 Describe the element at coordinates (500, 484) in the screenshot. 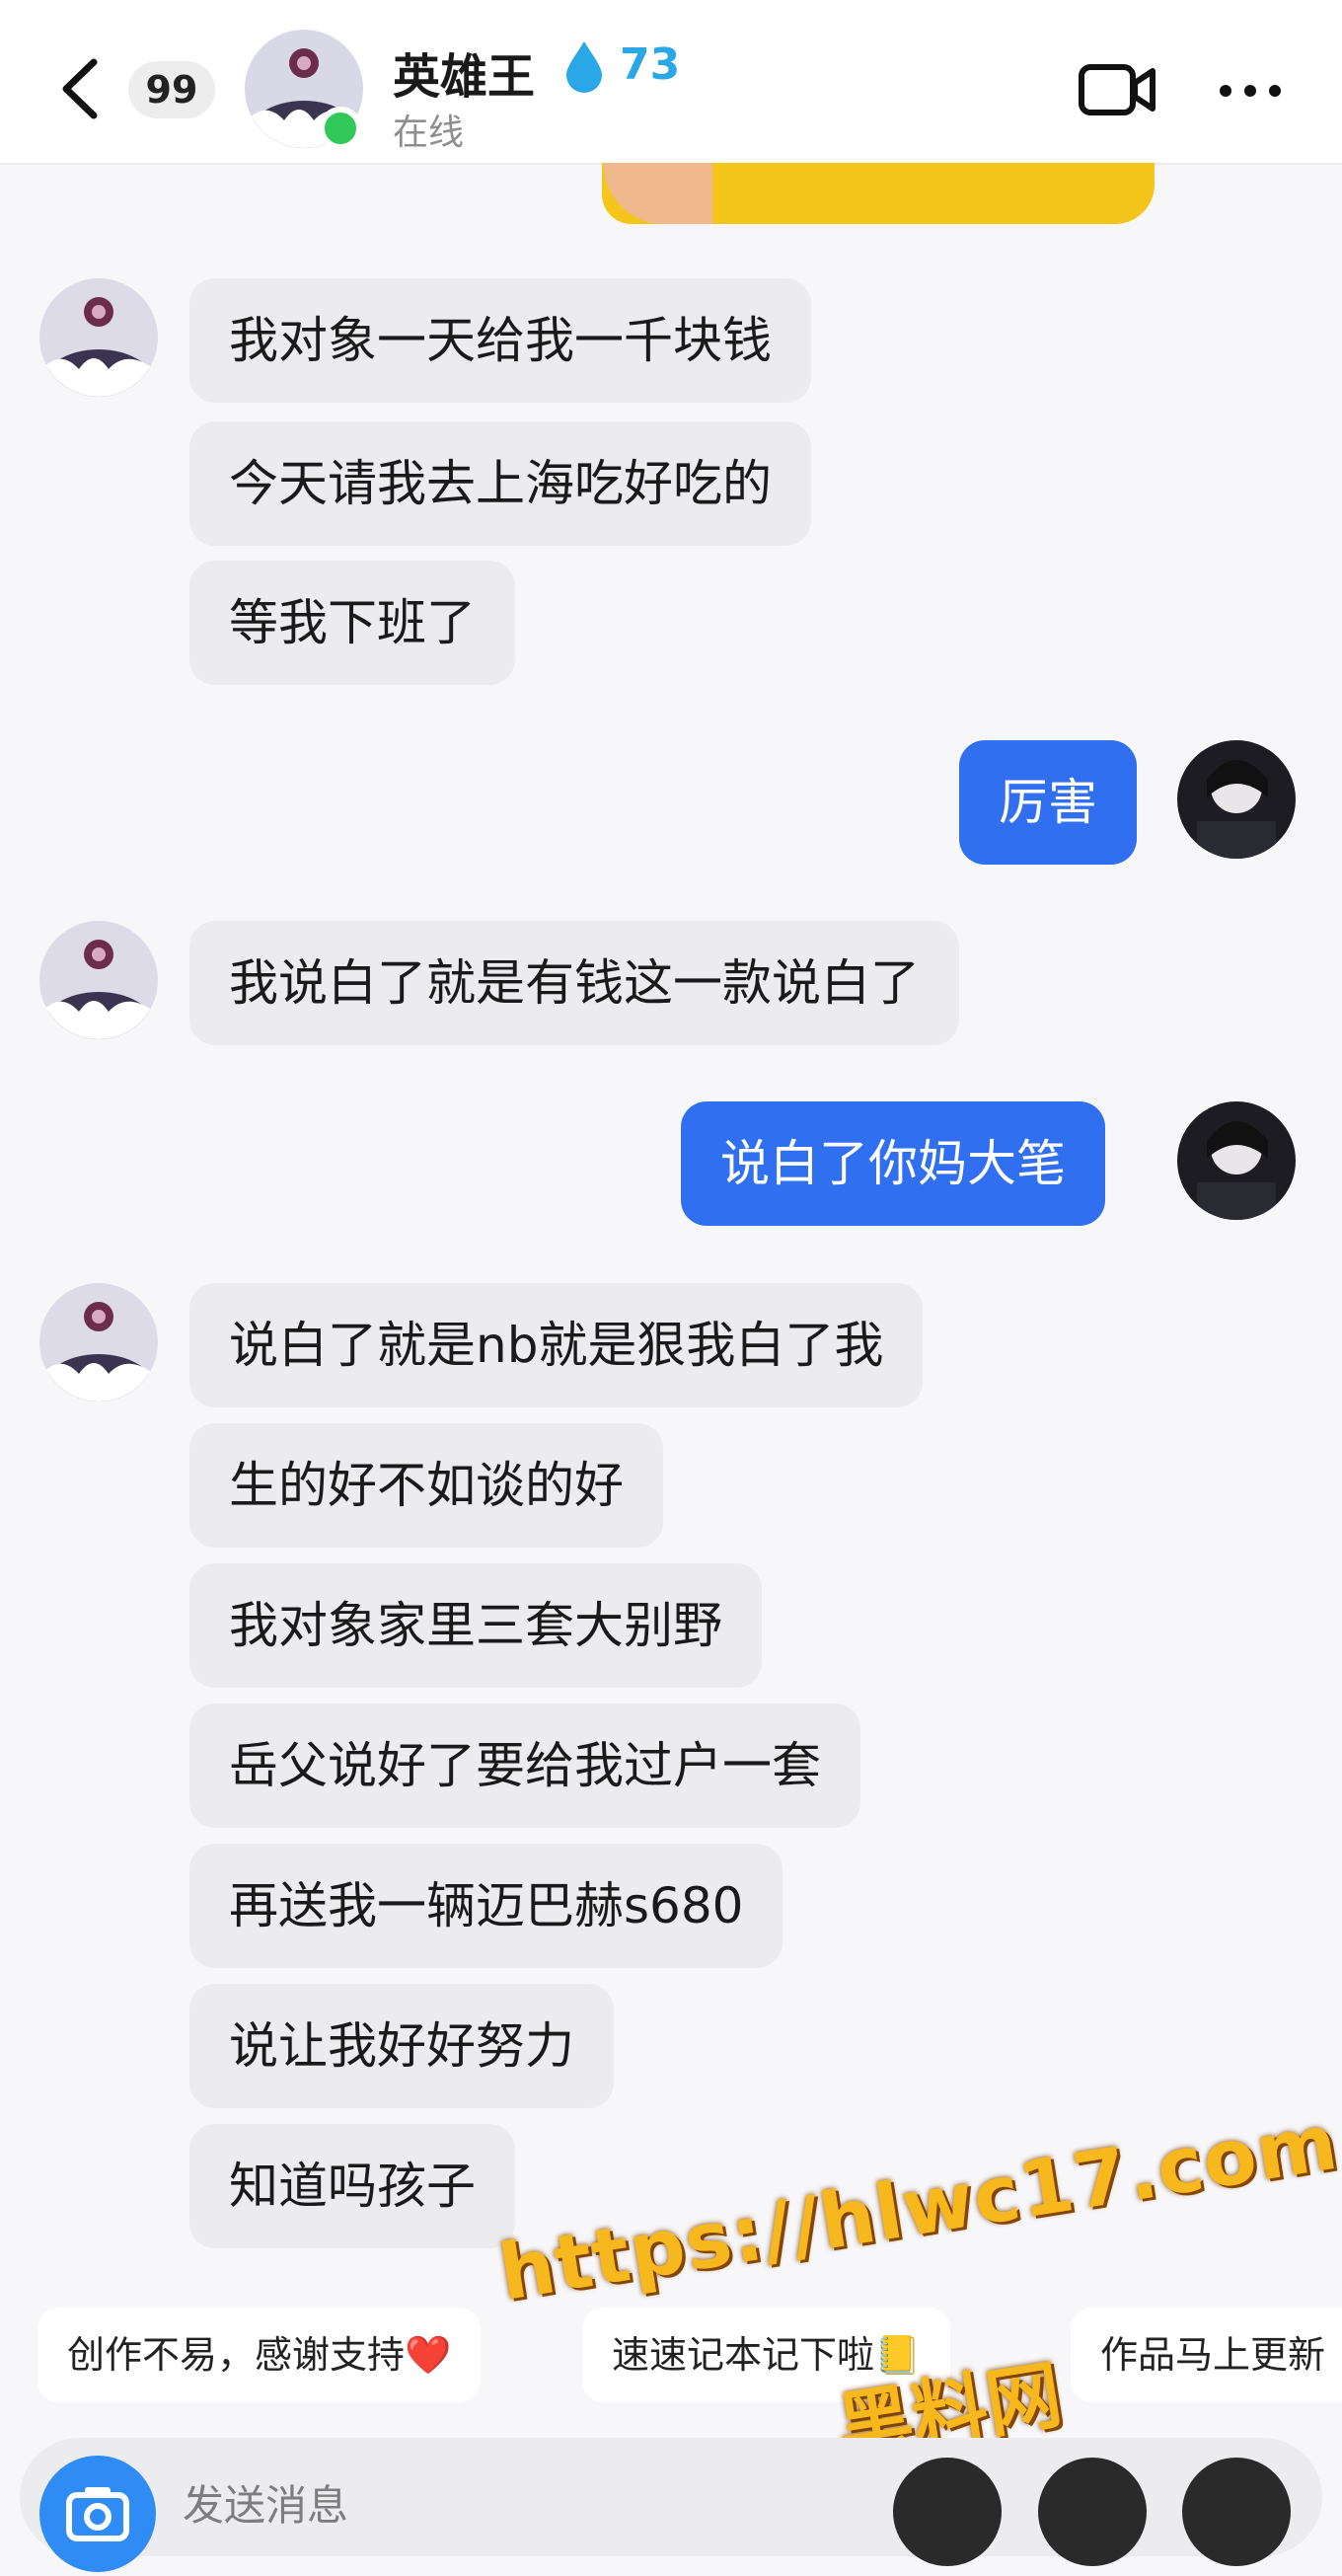

I see `incoming-message: 今天请我去上海吃好吃的` at that location.